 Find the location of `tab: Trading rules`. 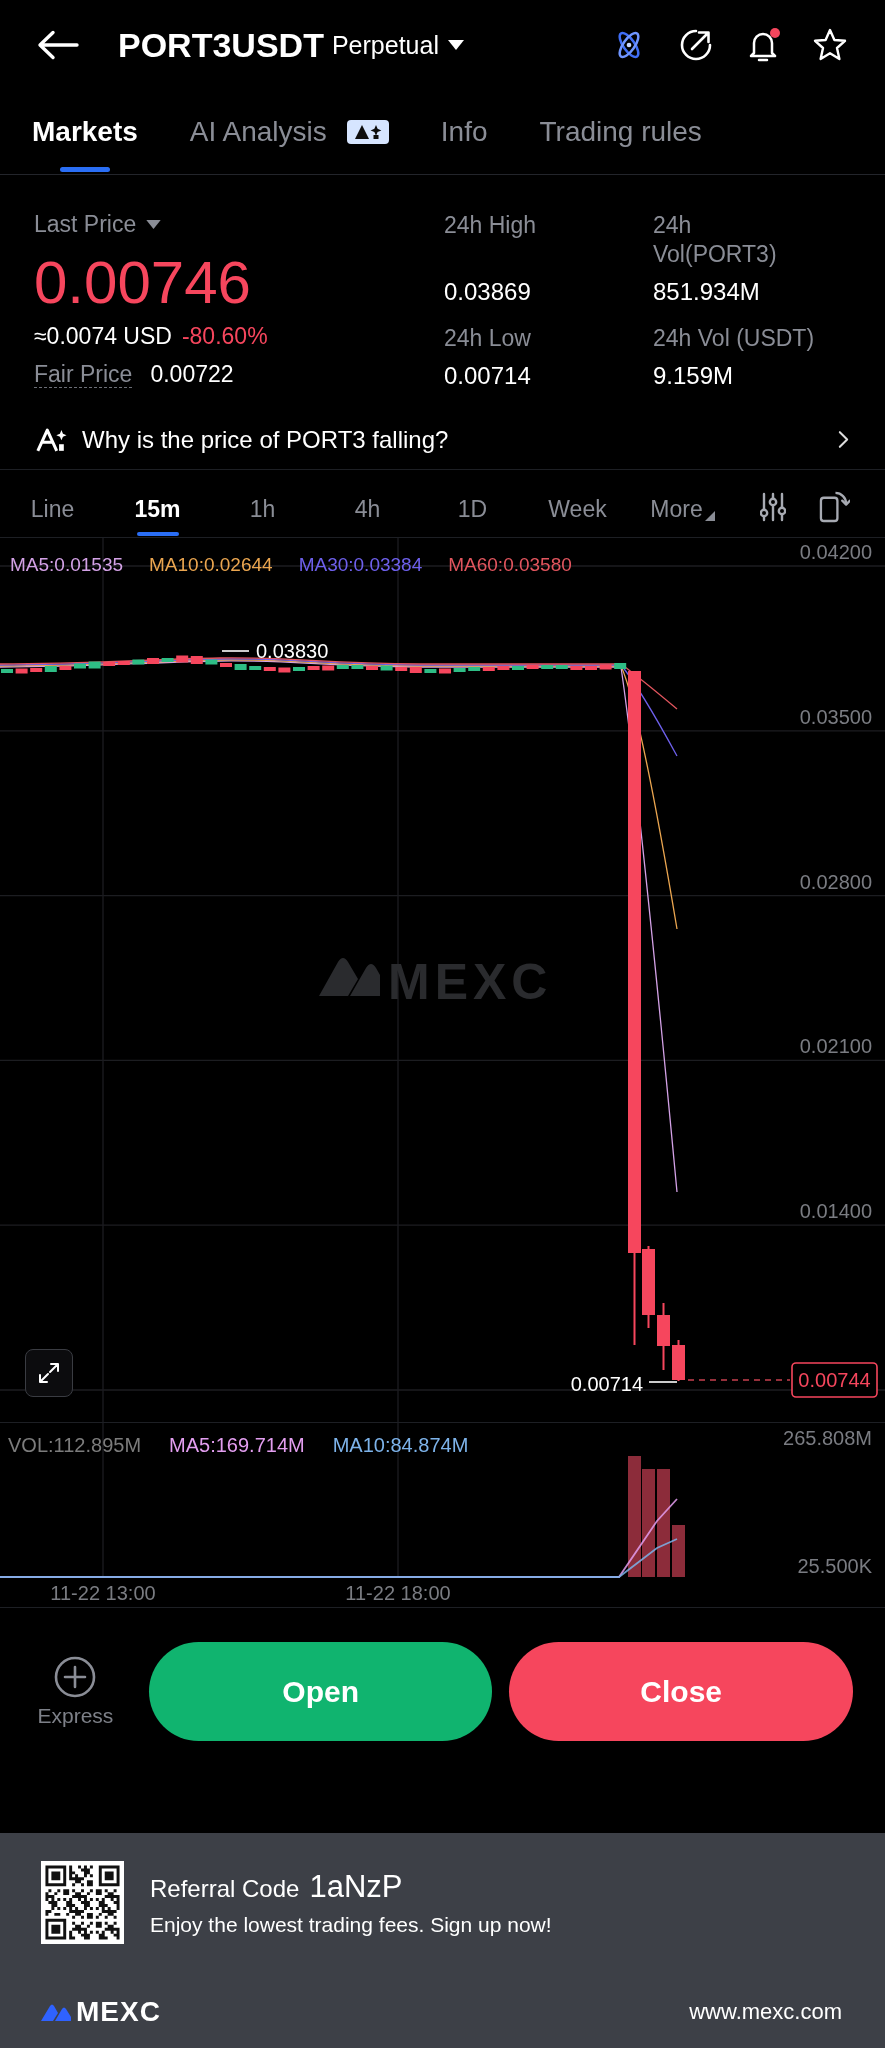

tab: Trading rules is located at coordinates (620, 132).